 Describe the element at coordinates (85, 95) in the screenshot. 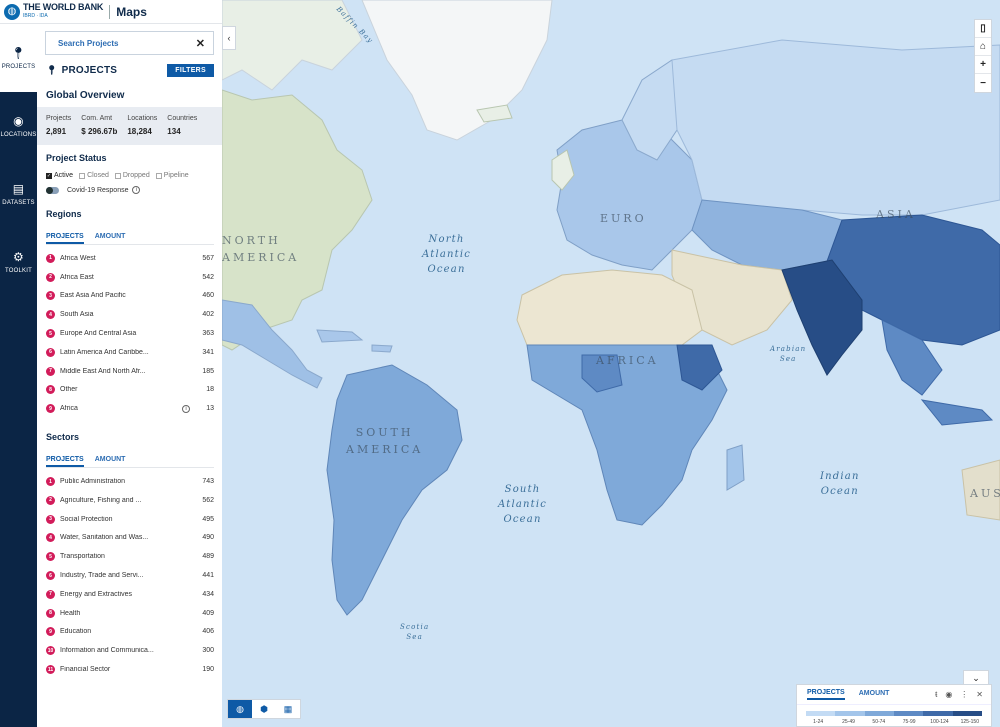

I see `global-overview-title: Global Overview` at that location.